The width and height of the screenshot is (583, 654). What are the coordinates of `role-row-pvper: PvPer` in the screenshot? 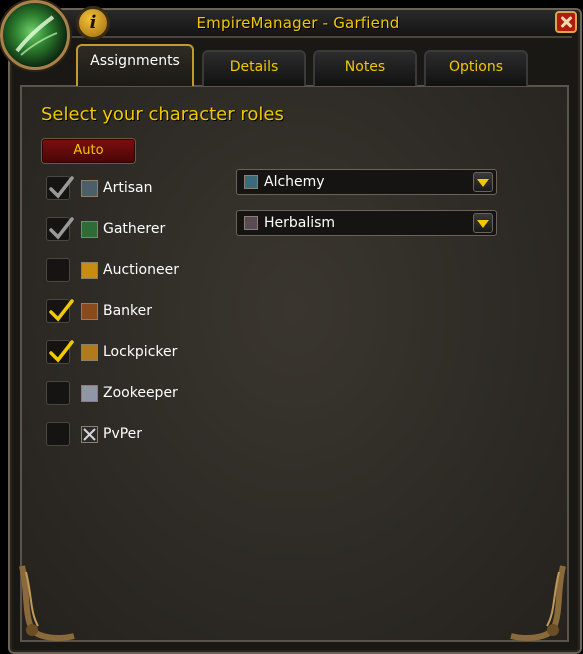 It's located at (136, 435).